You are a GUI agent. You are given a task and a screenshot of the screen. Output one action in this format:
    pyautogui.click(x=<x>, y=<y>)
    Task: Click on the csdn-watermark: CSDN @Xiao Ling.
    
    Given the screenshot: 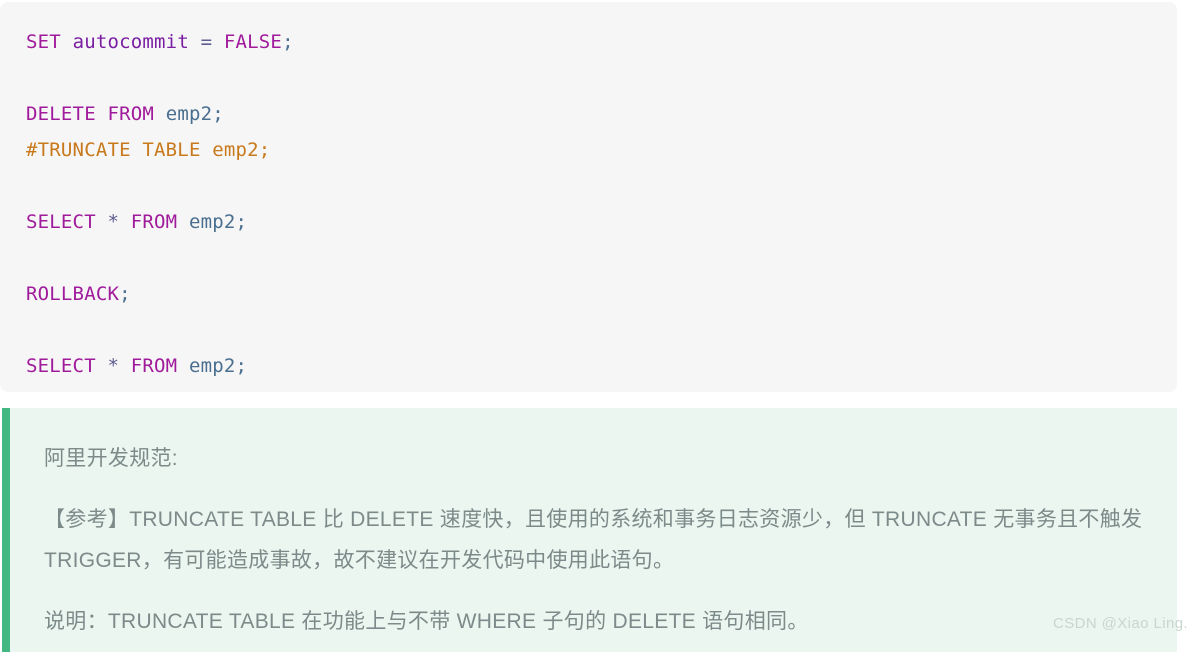 What is the action you would take?
    pyautogui.click(x=1120, y=623)
    